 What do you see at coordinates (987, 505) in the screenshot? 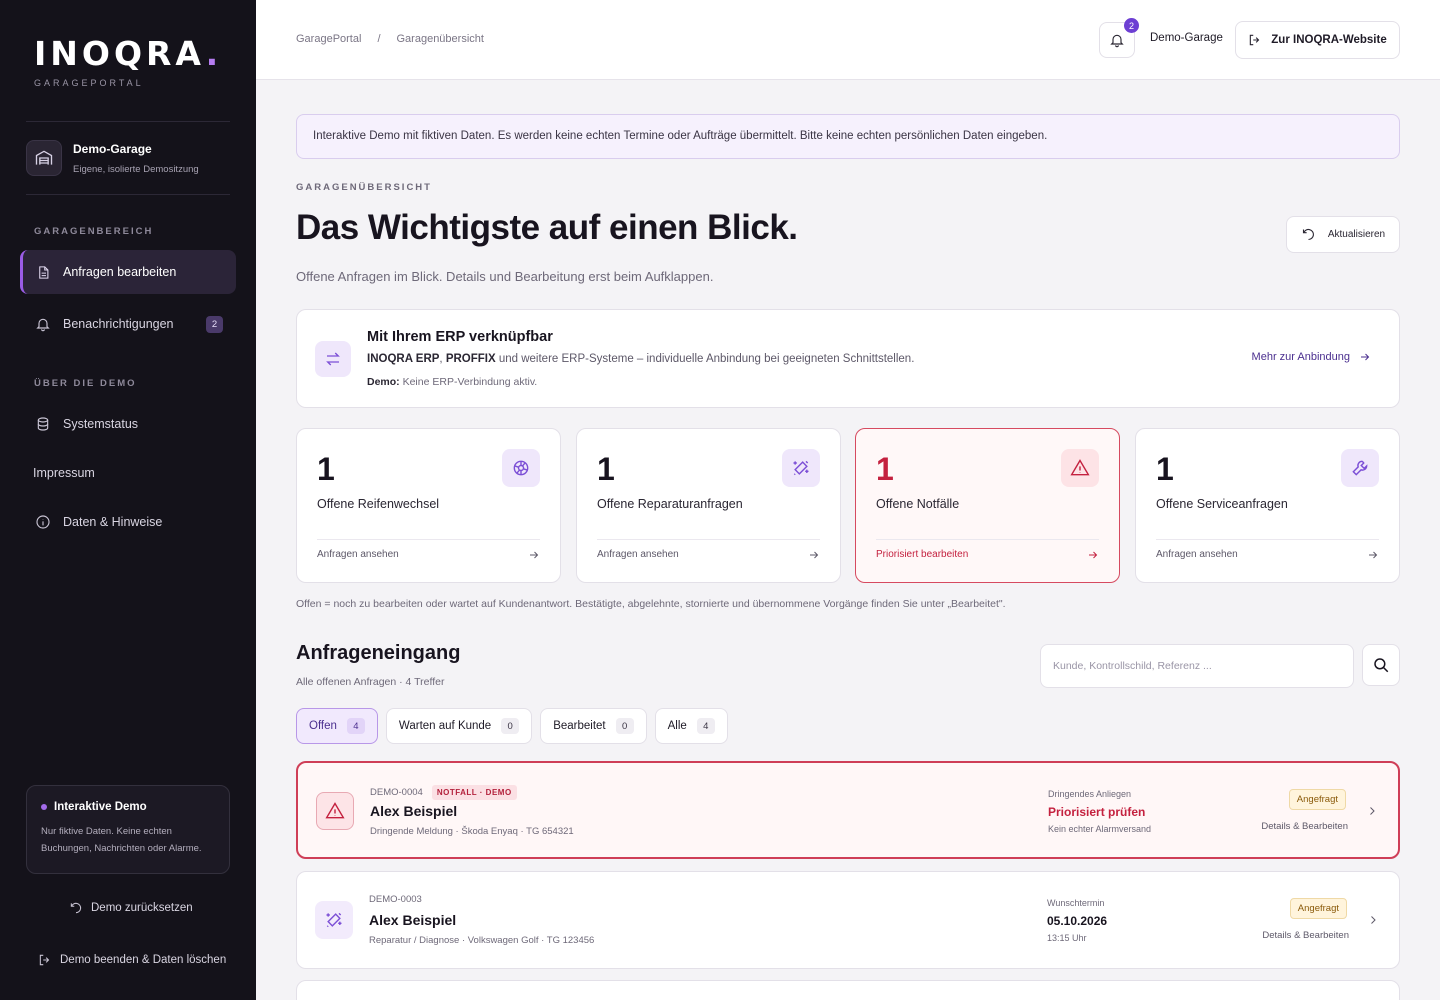
I see `stat-card-emergencies: 1 Offene Notfälle Priorisiert bearbeiten` at bounding box center [987, 505].